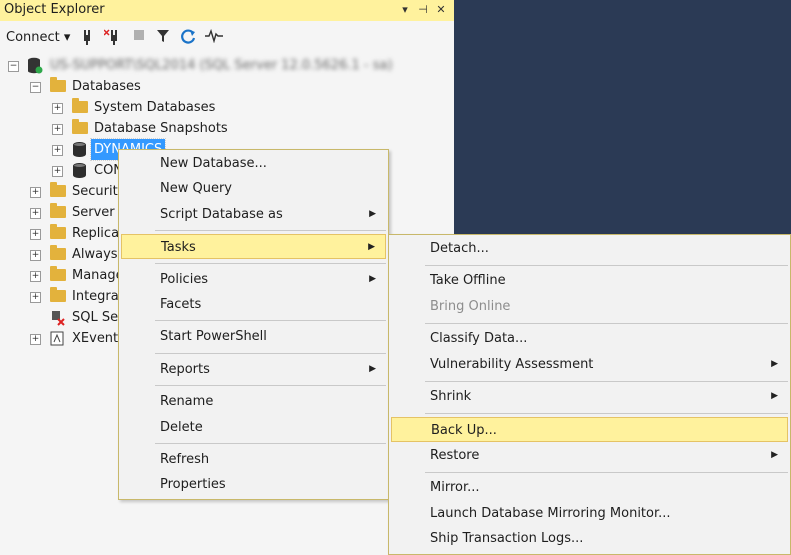 The image size is (791, 555). What do you see at coordinates (193, 484) in the screenshot?
I see `menu-item-label: Properties` at bounding box center [193, 484].